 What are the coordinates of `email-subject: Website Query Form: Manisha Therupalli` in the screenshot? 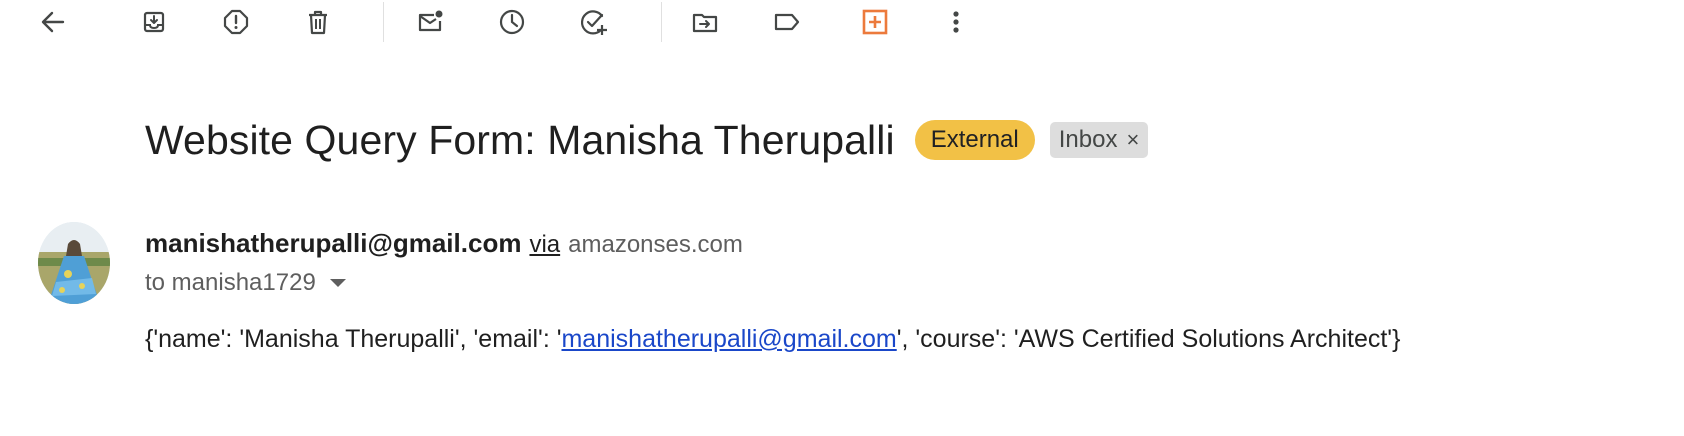 It's located at (520, 139).